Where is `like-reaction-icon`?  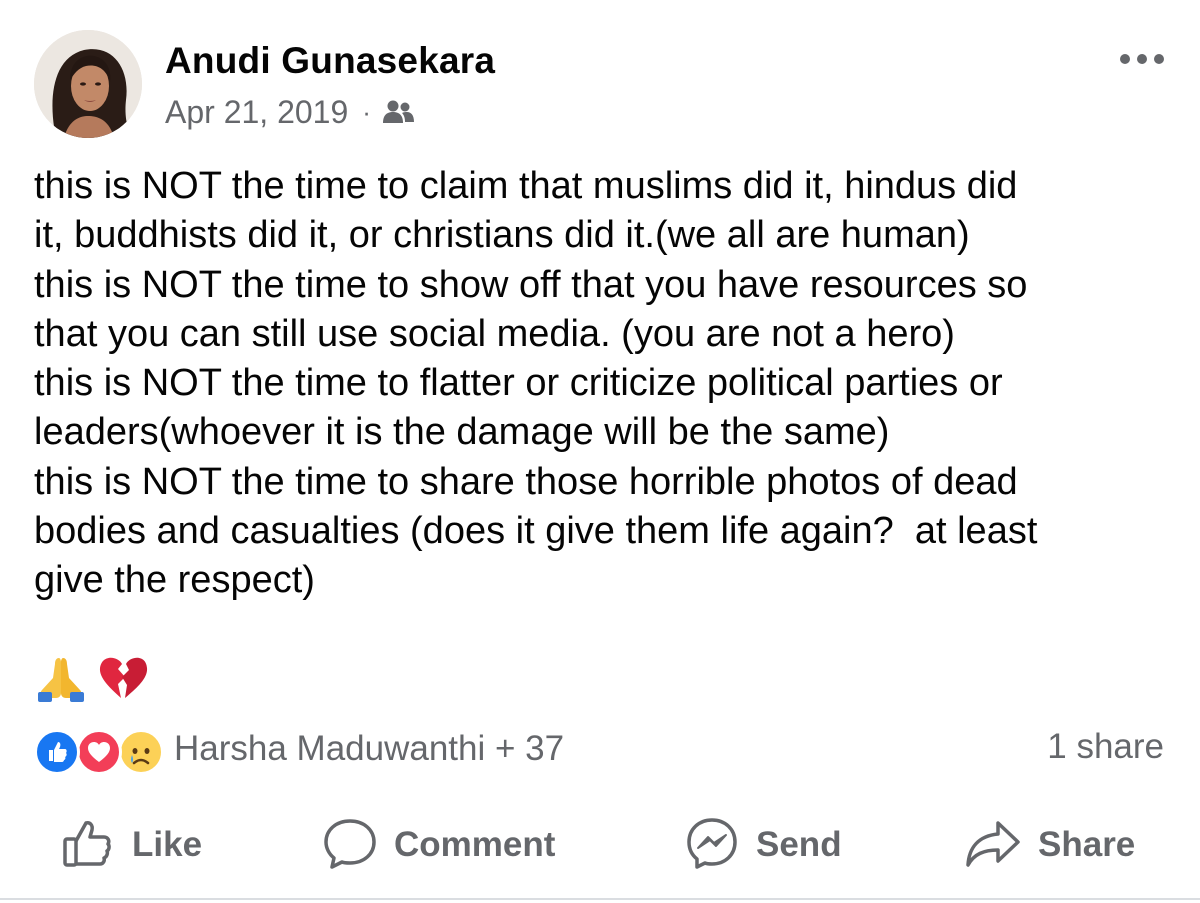 like-reaction-icon is located at coordinates (57, 752).